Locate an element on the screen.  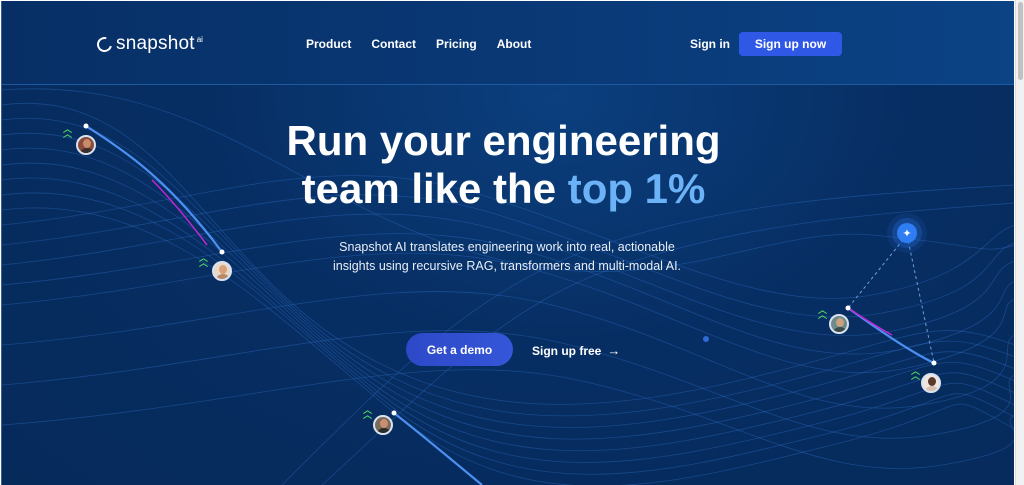
hero-title-highlight: top 1% is located at coordinates (636, 188).